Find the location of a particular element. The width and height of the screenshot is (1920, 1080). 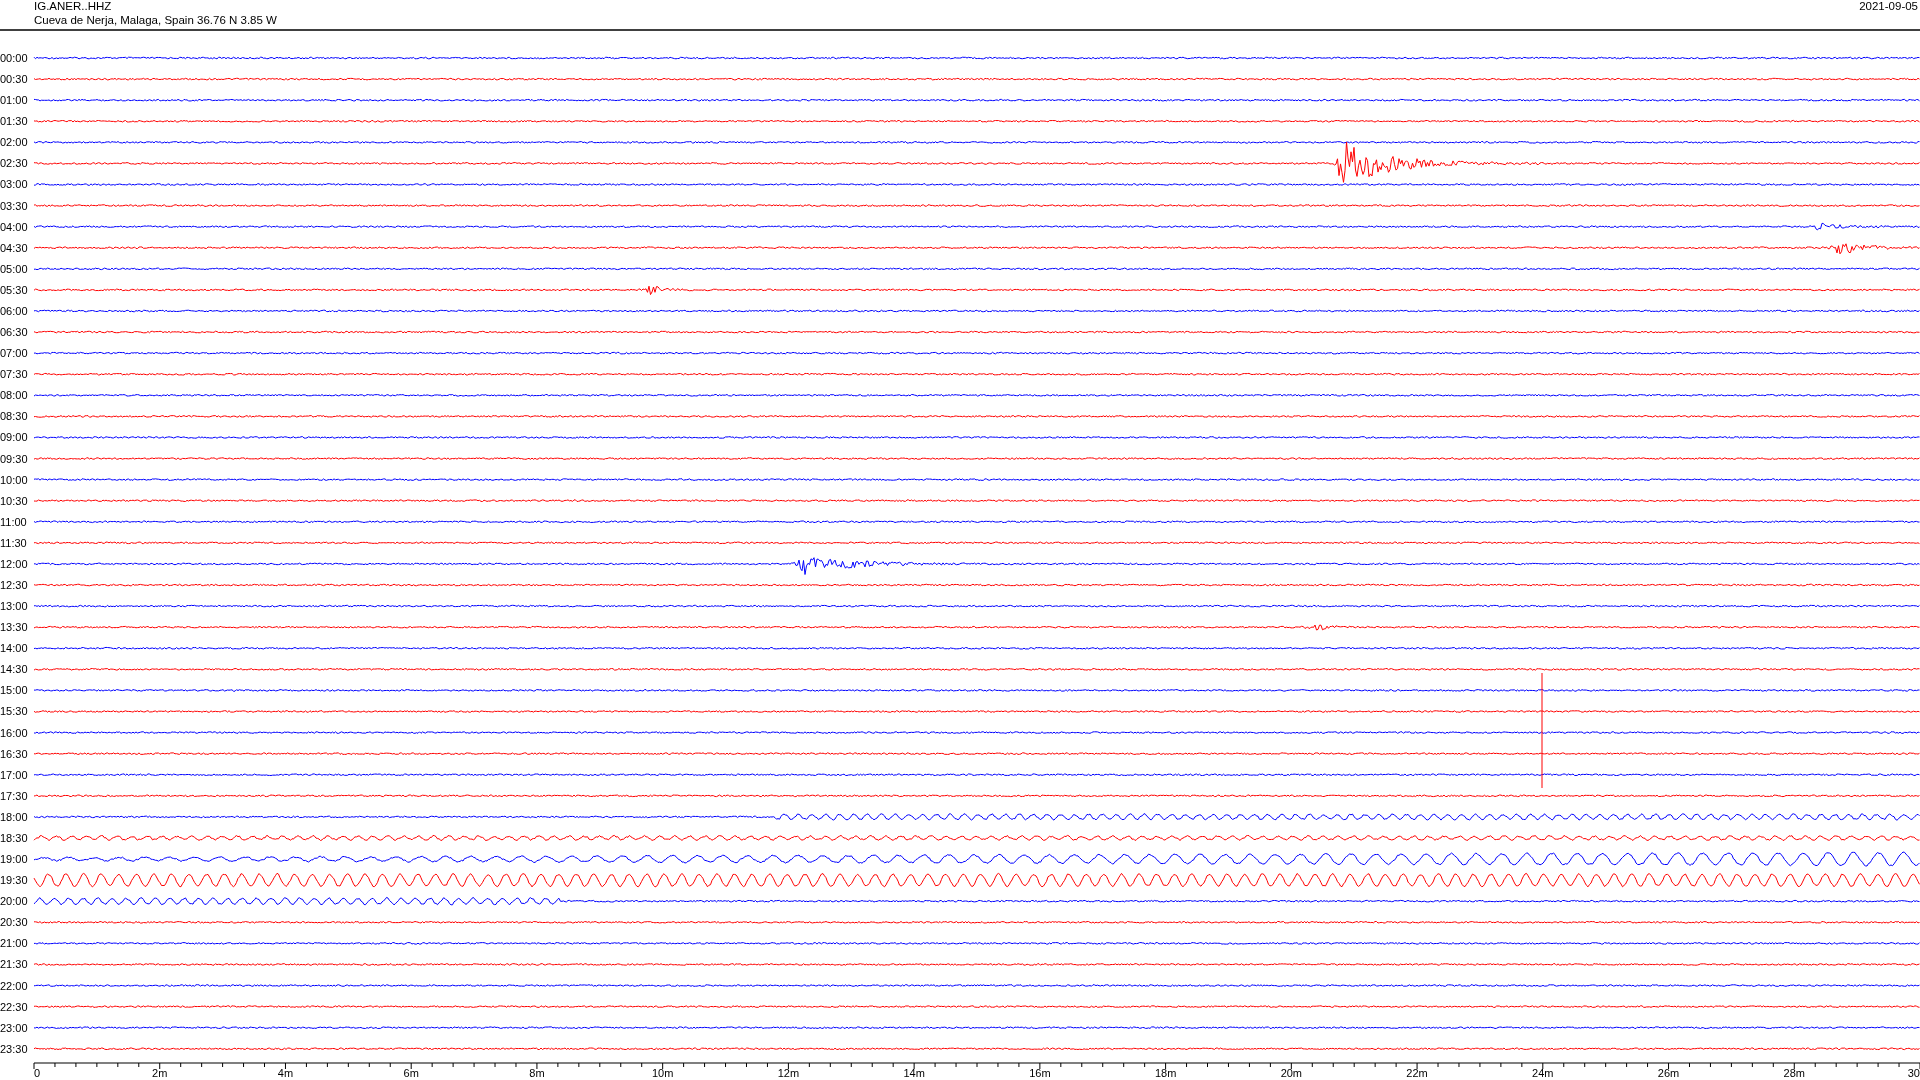

axis-tick-label: 16m is located at coordinates (1040, 1073).